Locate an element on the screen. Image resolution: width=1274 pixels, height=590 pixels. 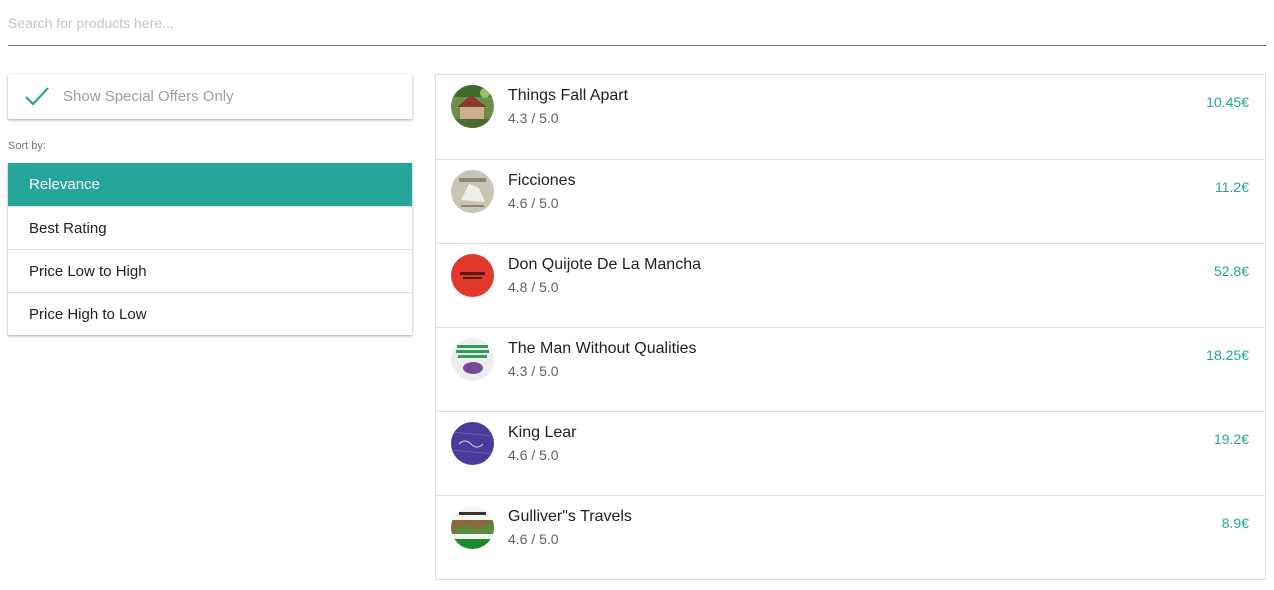
product-price: 19.2€ is located at coordinates (1231, 439).